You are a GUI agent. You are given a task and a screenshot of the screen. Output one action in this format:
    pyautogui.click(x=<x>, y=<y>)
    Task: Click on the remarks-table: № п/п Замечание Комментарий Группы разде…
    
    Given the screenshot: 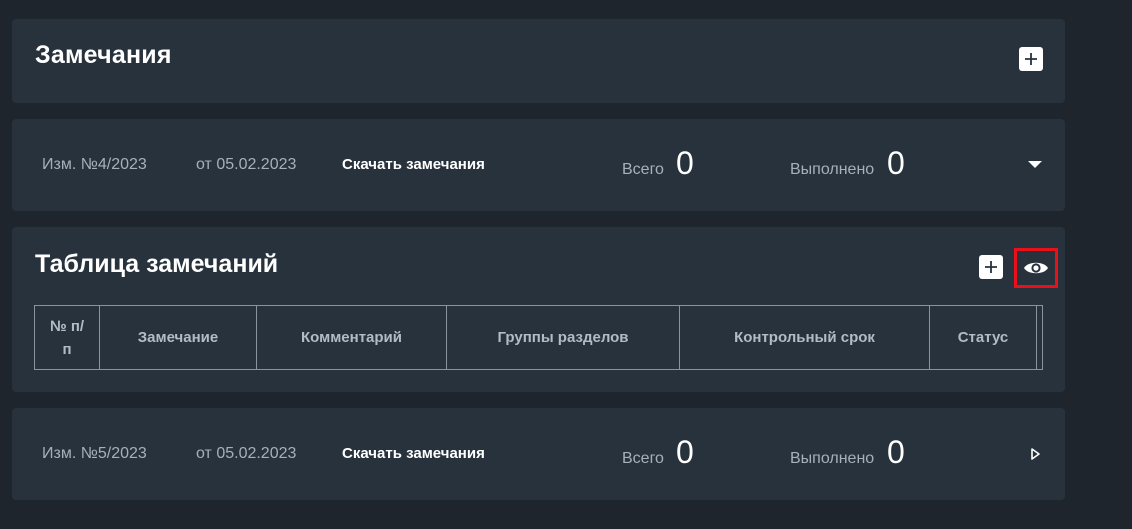 What is the action you would take?
    pyautogui.click(x=538, y=337)
    